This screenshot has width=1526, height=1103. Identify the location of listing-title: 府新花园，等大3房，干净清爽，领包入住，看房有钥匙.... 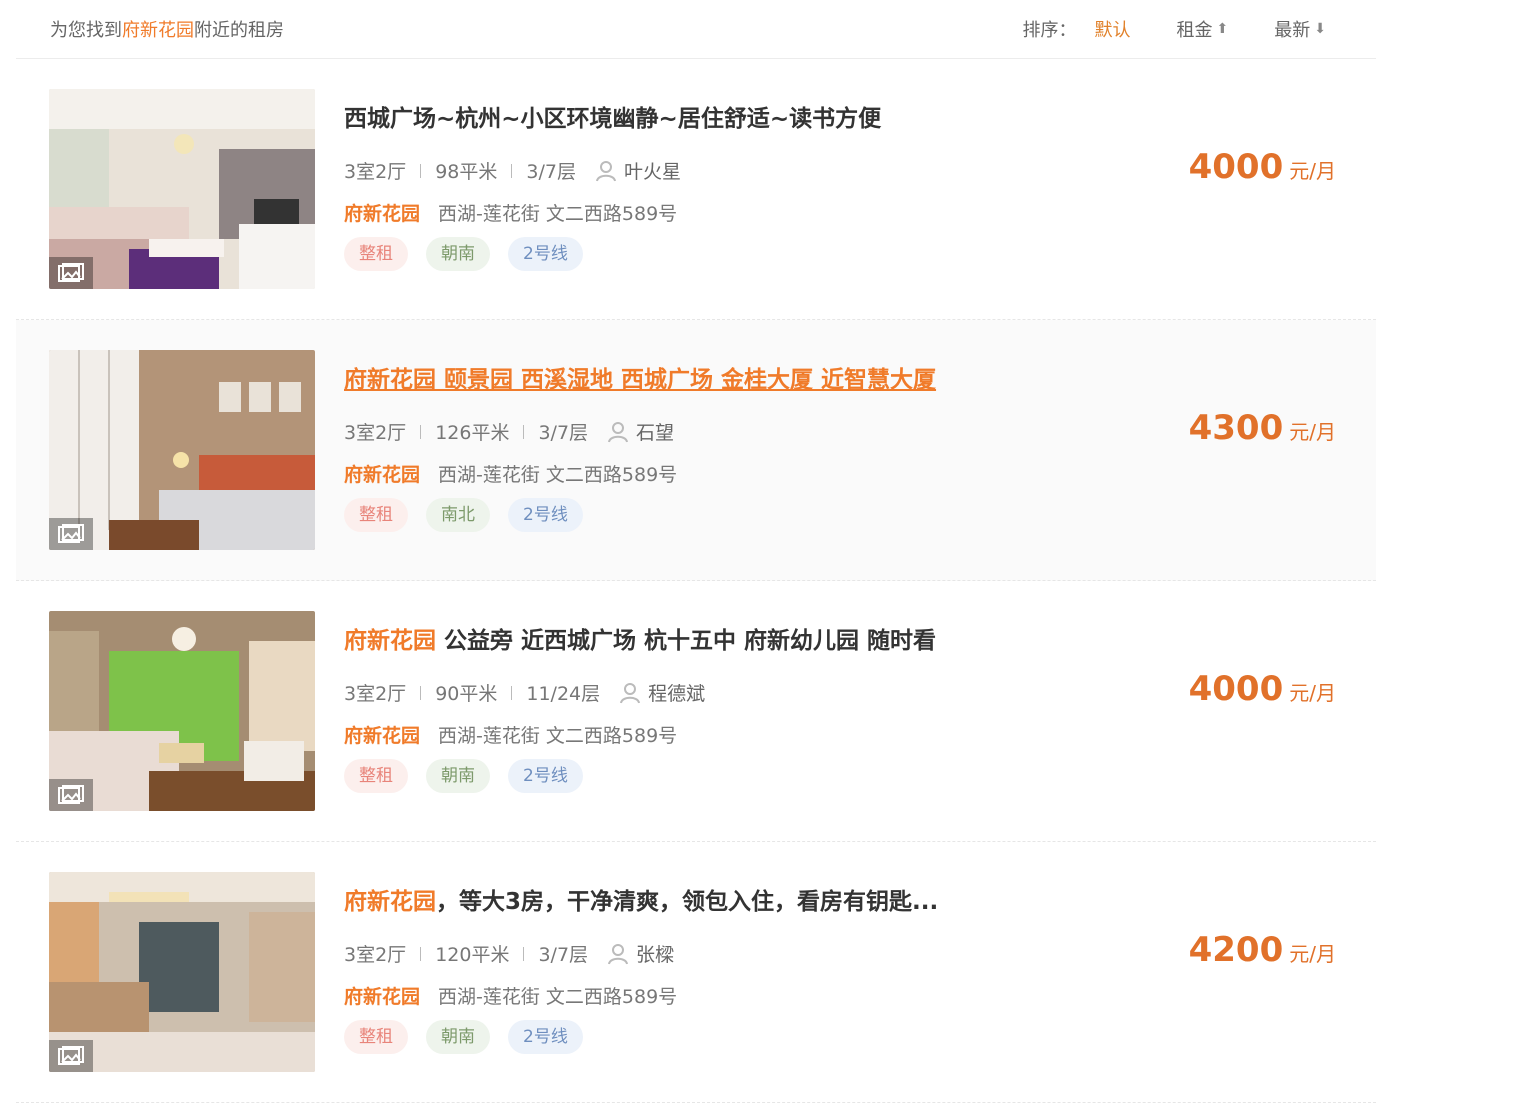
(641, 899).